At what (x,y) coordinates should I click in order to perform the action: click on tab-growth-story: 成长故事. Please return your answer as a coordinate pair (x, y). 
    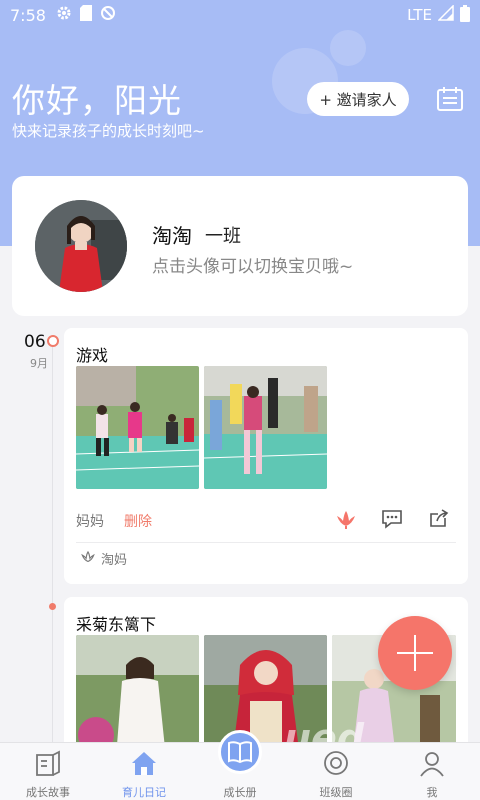
    Looking at the image, I should click on (48, 771).